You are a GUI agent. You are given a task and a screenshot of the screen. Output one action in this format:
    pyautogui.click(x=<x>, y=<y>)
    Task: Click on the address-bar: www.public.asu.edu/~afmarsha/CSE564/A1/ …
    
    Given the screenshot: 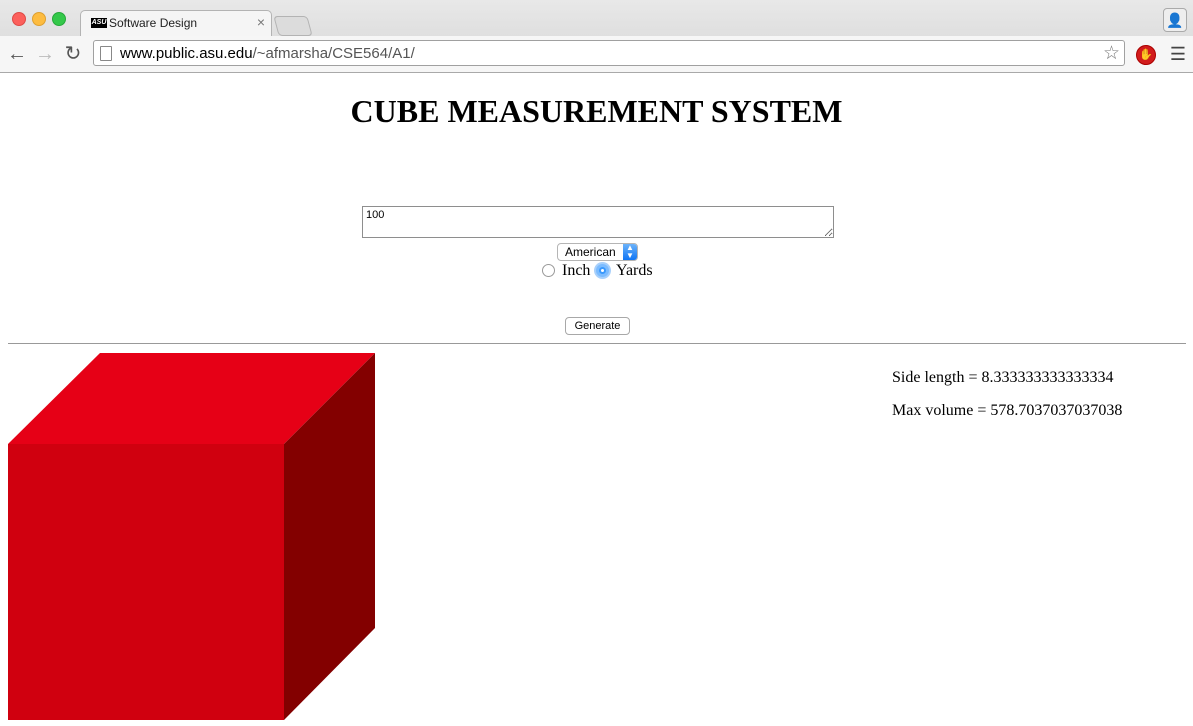 What is the action you would take?
    pyautogui.click(x=609, y=53)
    